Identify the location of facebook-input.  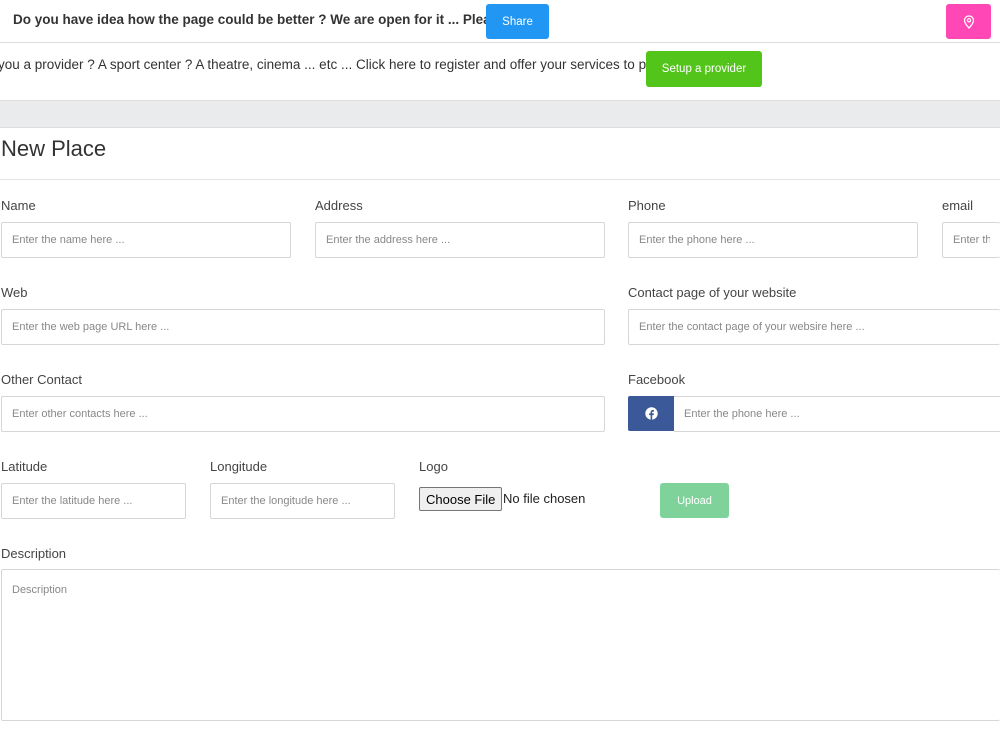
(837, 414).